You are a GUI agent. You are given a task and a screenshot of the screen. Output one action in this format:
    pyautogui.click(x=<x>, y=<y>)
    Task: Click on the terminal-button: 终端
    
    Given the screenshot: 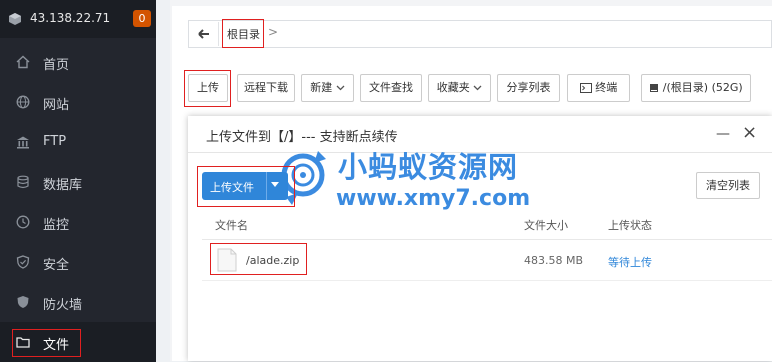 What is the action you would take?
    pyautogui.click(x=598, y=88)
    